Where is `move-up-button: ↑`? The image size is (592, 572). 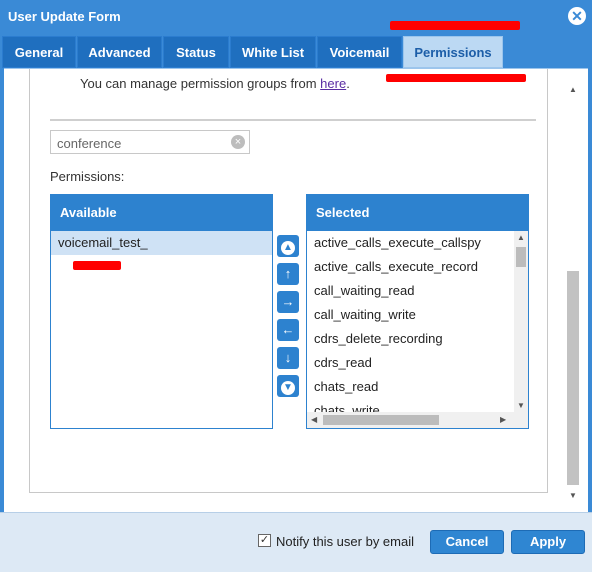
move-up-button: ↑ is located at coordinates (288, 274).